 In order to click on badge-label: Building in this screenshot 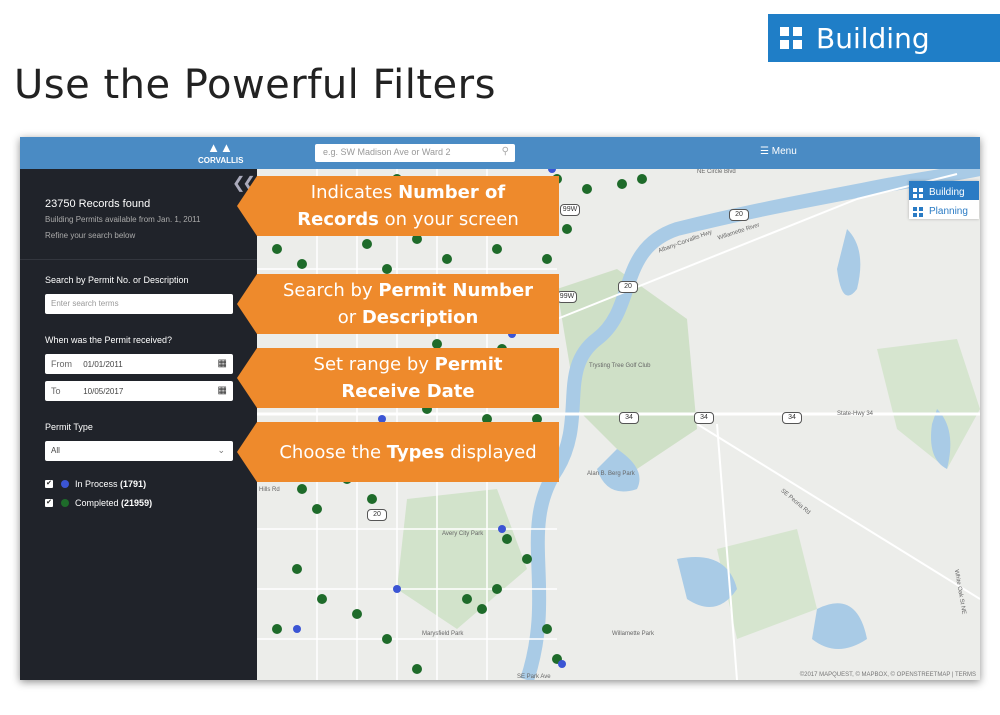, I will do `click(873, 38)`.